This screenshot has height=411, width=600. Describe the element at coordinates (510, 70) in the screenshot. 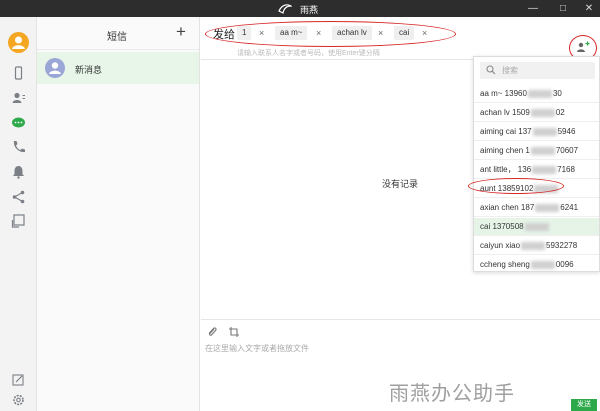

I see `contact-search-placeholder: 搜索` at that location.